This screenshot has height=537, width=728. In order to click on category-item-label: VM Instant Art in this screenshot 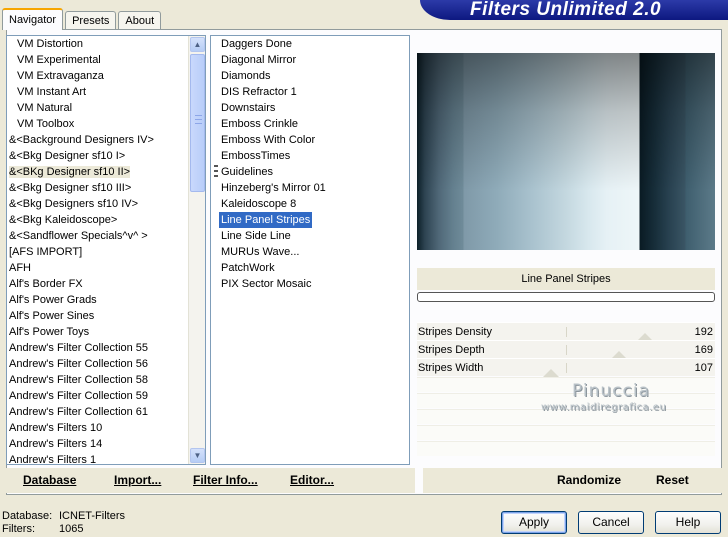, I will do `click(52, 92)`.